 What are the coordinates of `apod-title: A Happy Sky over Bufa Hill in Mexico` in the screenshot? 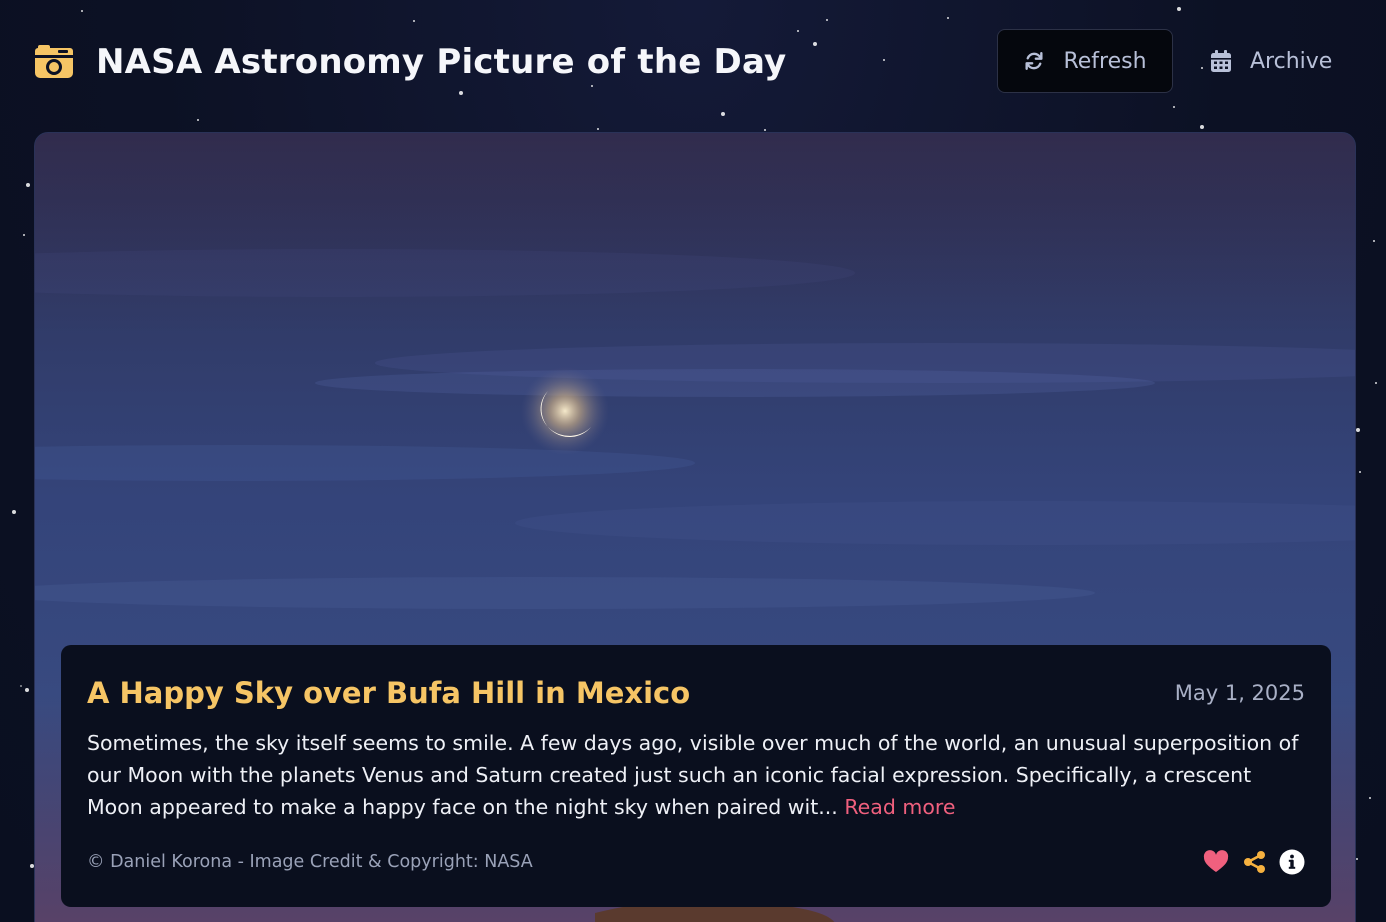 It's located at (389, 693).